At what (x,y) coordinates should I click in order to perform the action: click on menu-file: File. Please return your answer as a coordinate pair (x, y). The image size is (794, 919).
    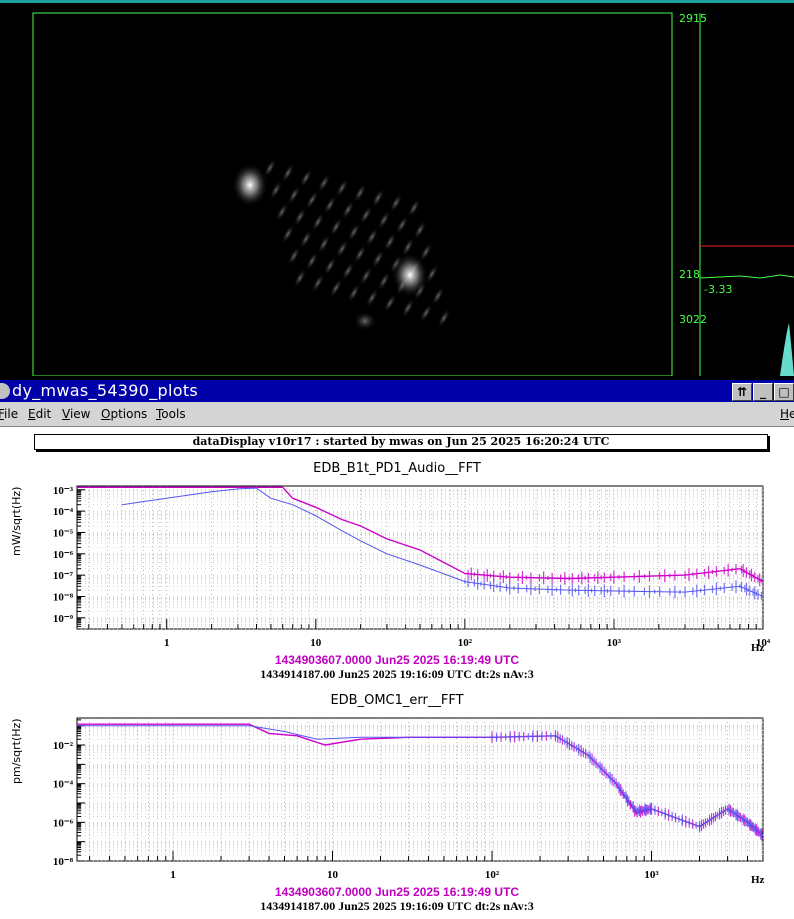
    Looking at the image, I should click on (9, 414).